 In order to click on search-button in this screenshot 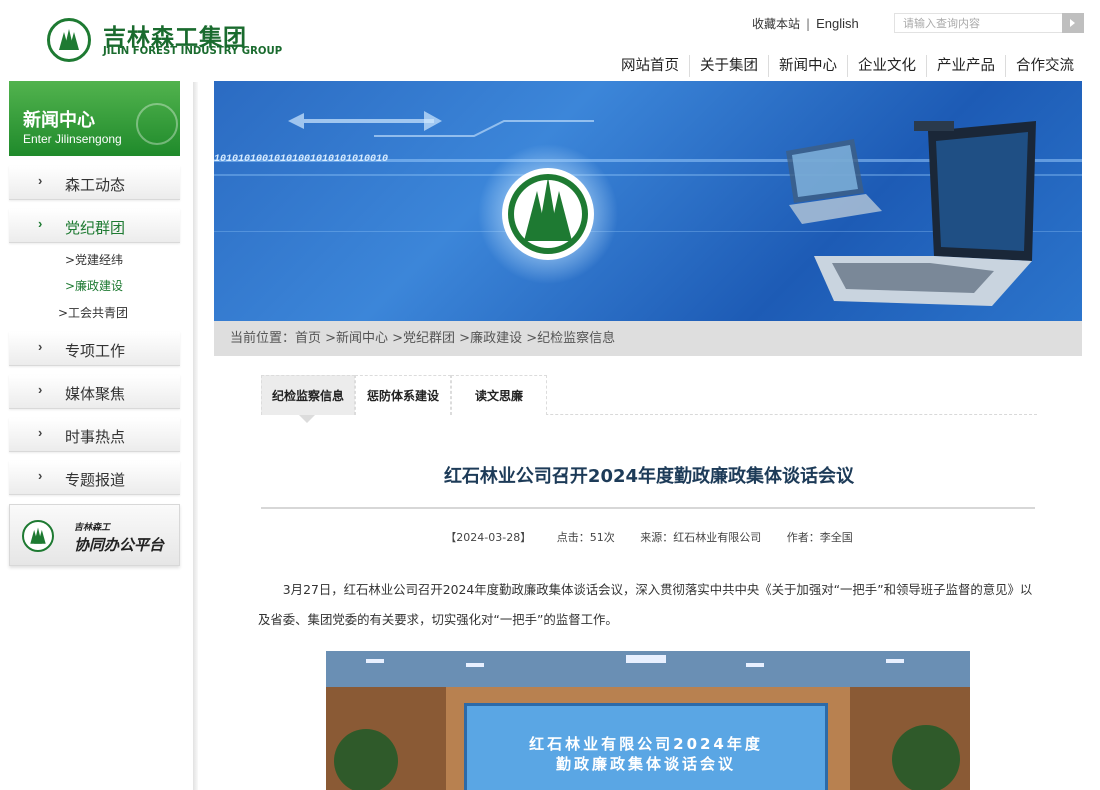, I will do `click(1073, 23)`.